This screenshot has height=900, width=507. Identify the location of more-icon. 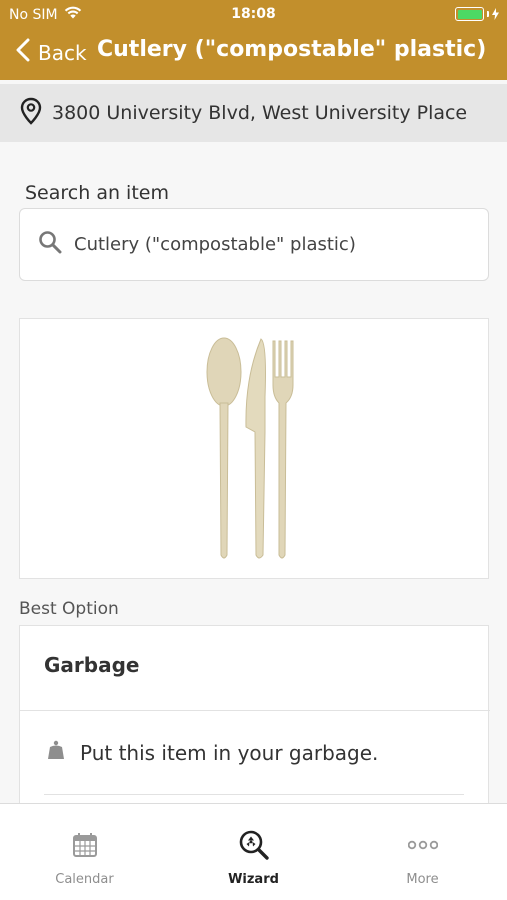
(422, 845).